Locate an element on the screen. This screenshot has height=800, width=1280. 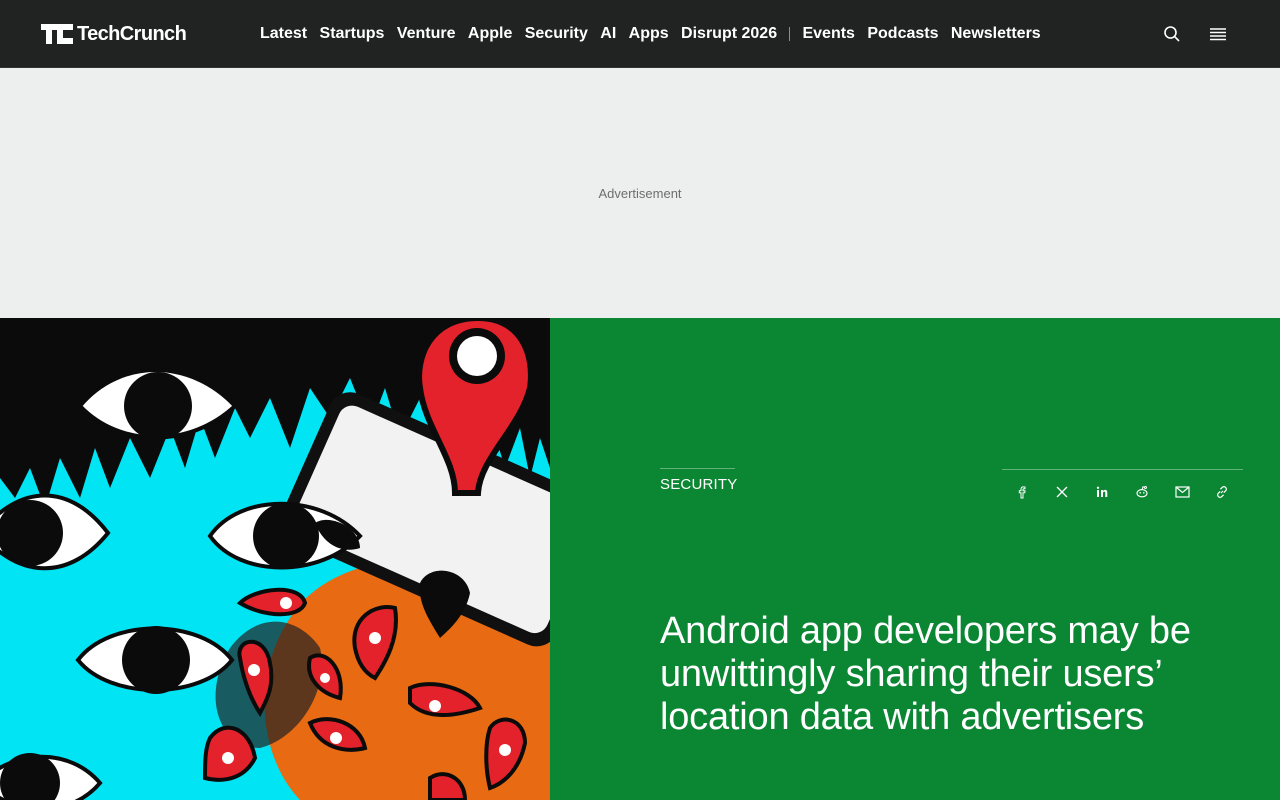
nav-item-venture: Venture is located at coordinates (426, 34).